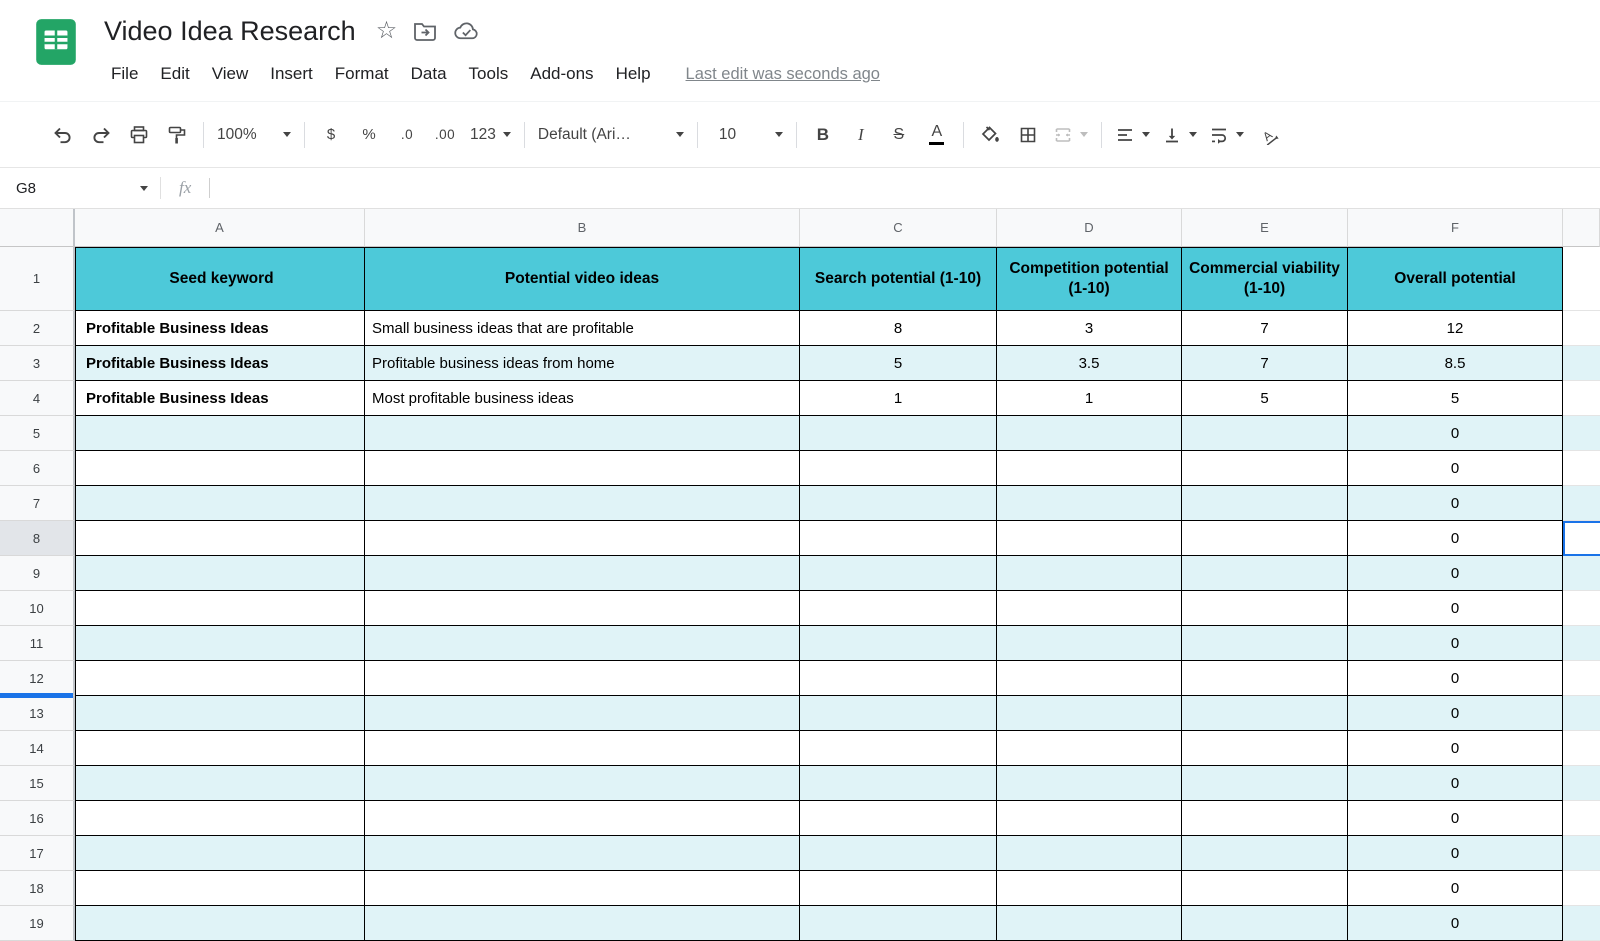 Image resolution: width=1600 pixels, height=941 pixels. I want to click on cell-D16, so click(1089, 818).